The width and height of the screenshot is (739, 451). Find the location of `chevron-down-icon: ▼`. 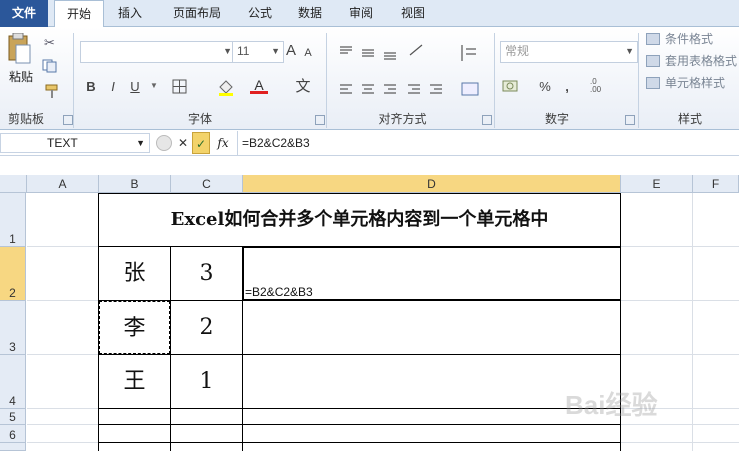

chevron-down-icon: ▼ is located at coordinates (140, 143).